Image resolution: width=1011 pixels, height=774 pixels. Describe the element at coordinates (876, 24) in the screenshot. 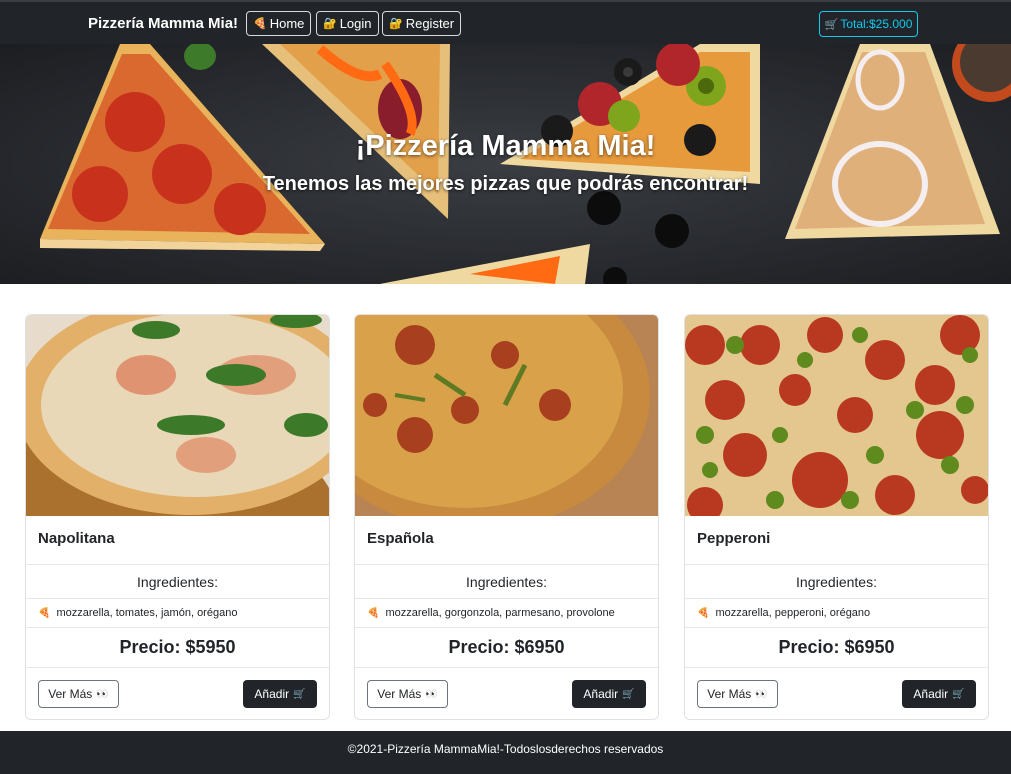

I see `cart-total-label: Total:$25.000` at that location.